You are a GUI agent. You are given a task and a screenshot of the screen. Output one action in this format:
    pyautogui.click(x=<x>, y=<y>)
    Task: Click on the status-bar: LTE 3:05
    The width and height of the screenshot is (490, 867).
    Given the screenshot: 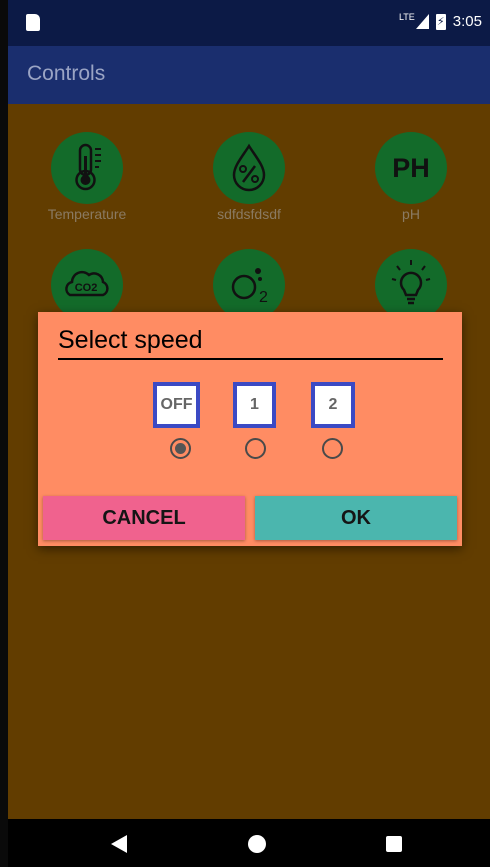 What is the action you would take?
    pyautogui.click(x=249, y=23)
    